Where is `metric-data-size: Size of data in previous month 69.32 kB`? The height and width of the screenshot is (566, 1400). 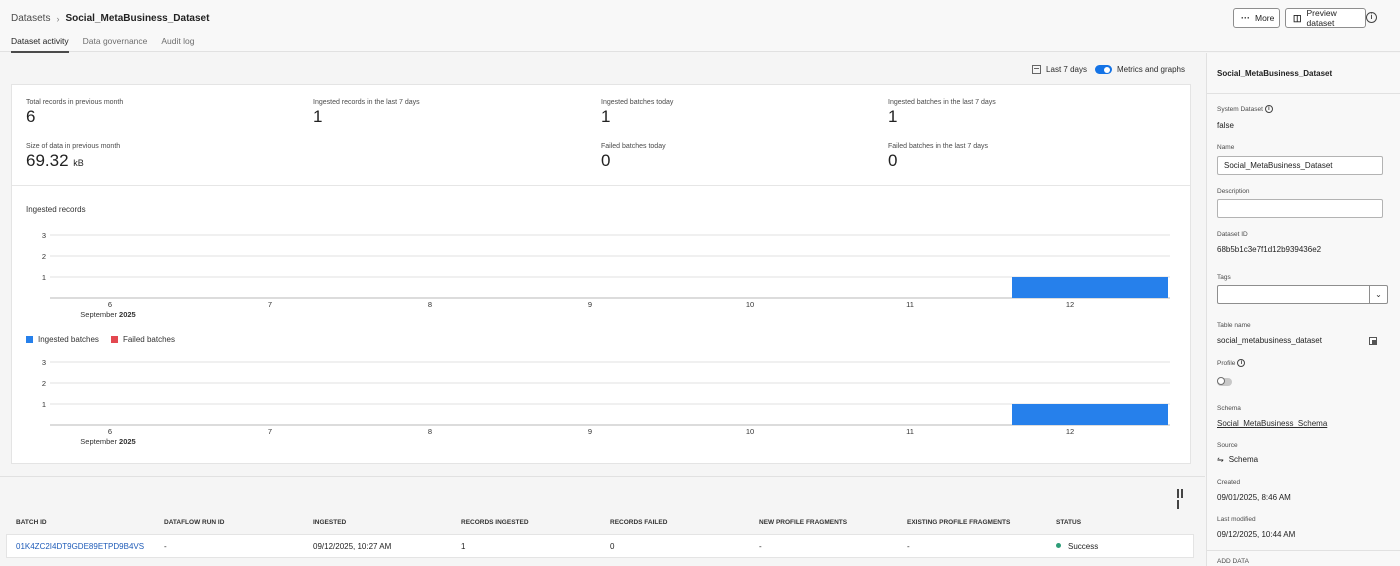 metric-data-size: Size of data in previous month 69.32 kB is located at coordinates (73, 157).